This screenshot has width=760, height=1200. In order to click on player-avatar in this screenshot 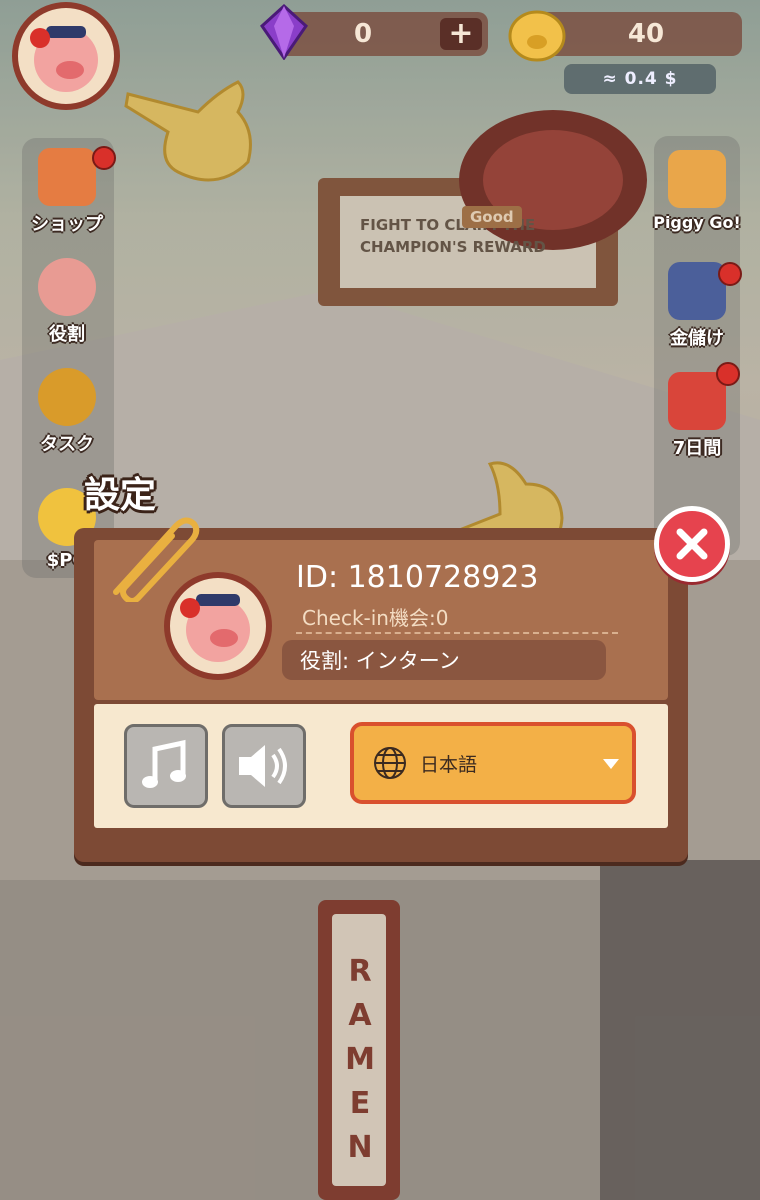, I will do `click(66, 56)`.